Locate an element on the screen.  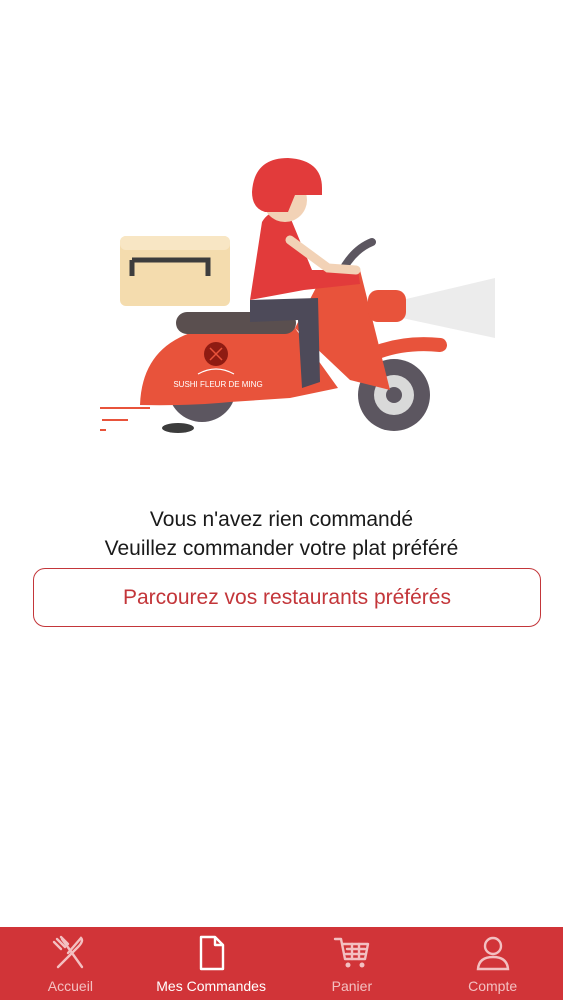
empty-message-line-2: Veuillez commander votre plat préféré is located at coordinates (281, 548).